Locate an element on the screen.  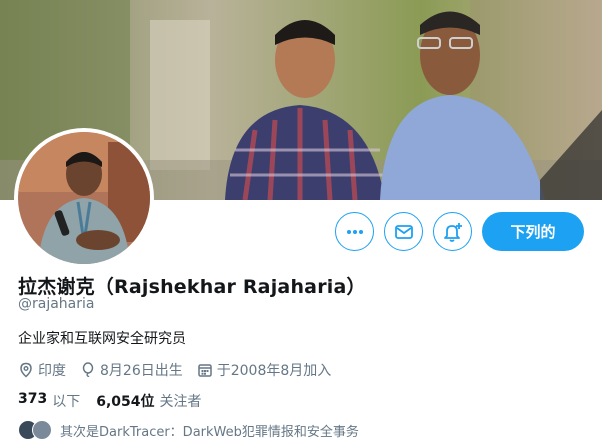
more-icon is located at coordinates (355, 232).